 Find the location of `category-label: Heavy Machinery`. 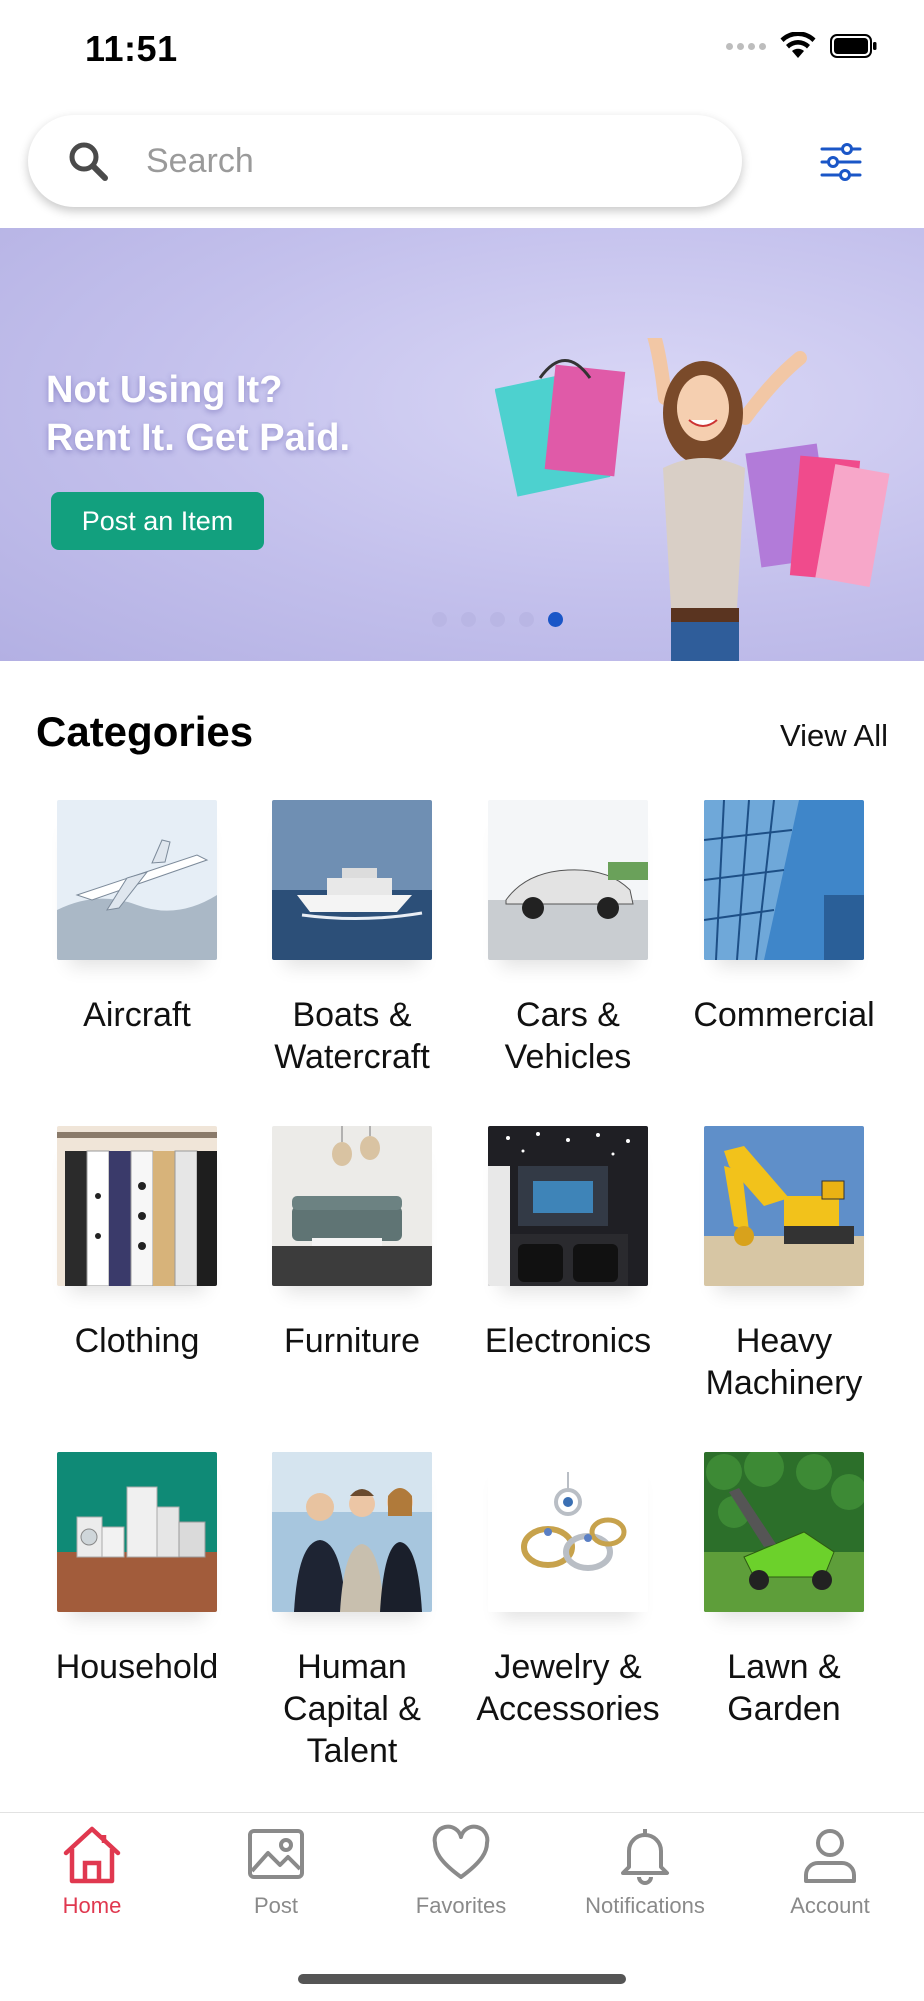

category-label: Heavy Machinery is located at coordinates (784, 1362).